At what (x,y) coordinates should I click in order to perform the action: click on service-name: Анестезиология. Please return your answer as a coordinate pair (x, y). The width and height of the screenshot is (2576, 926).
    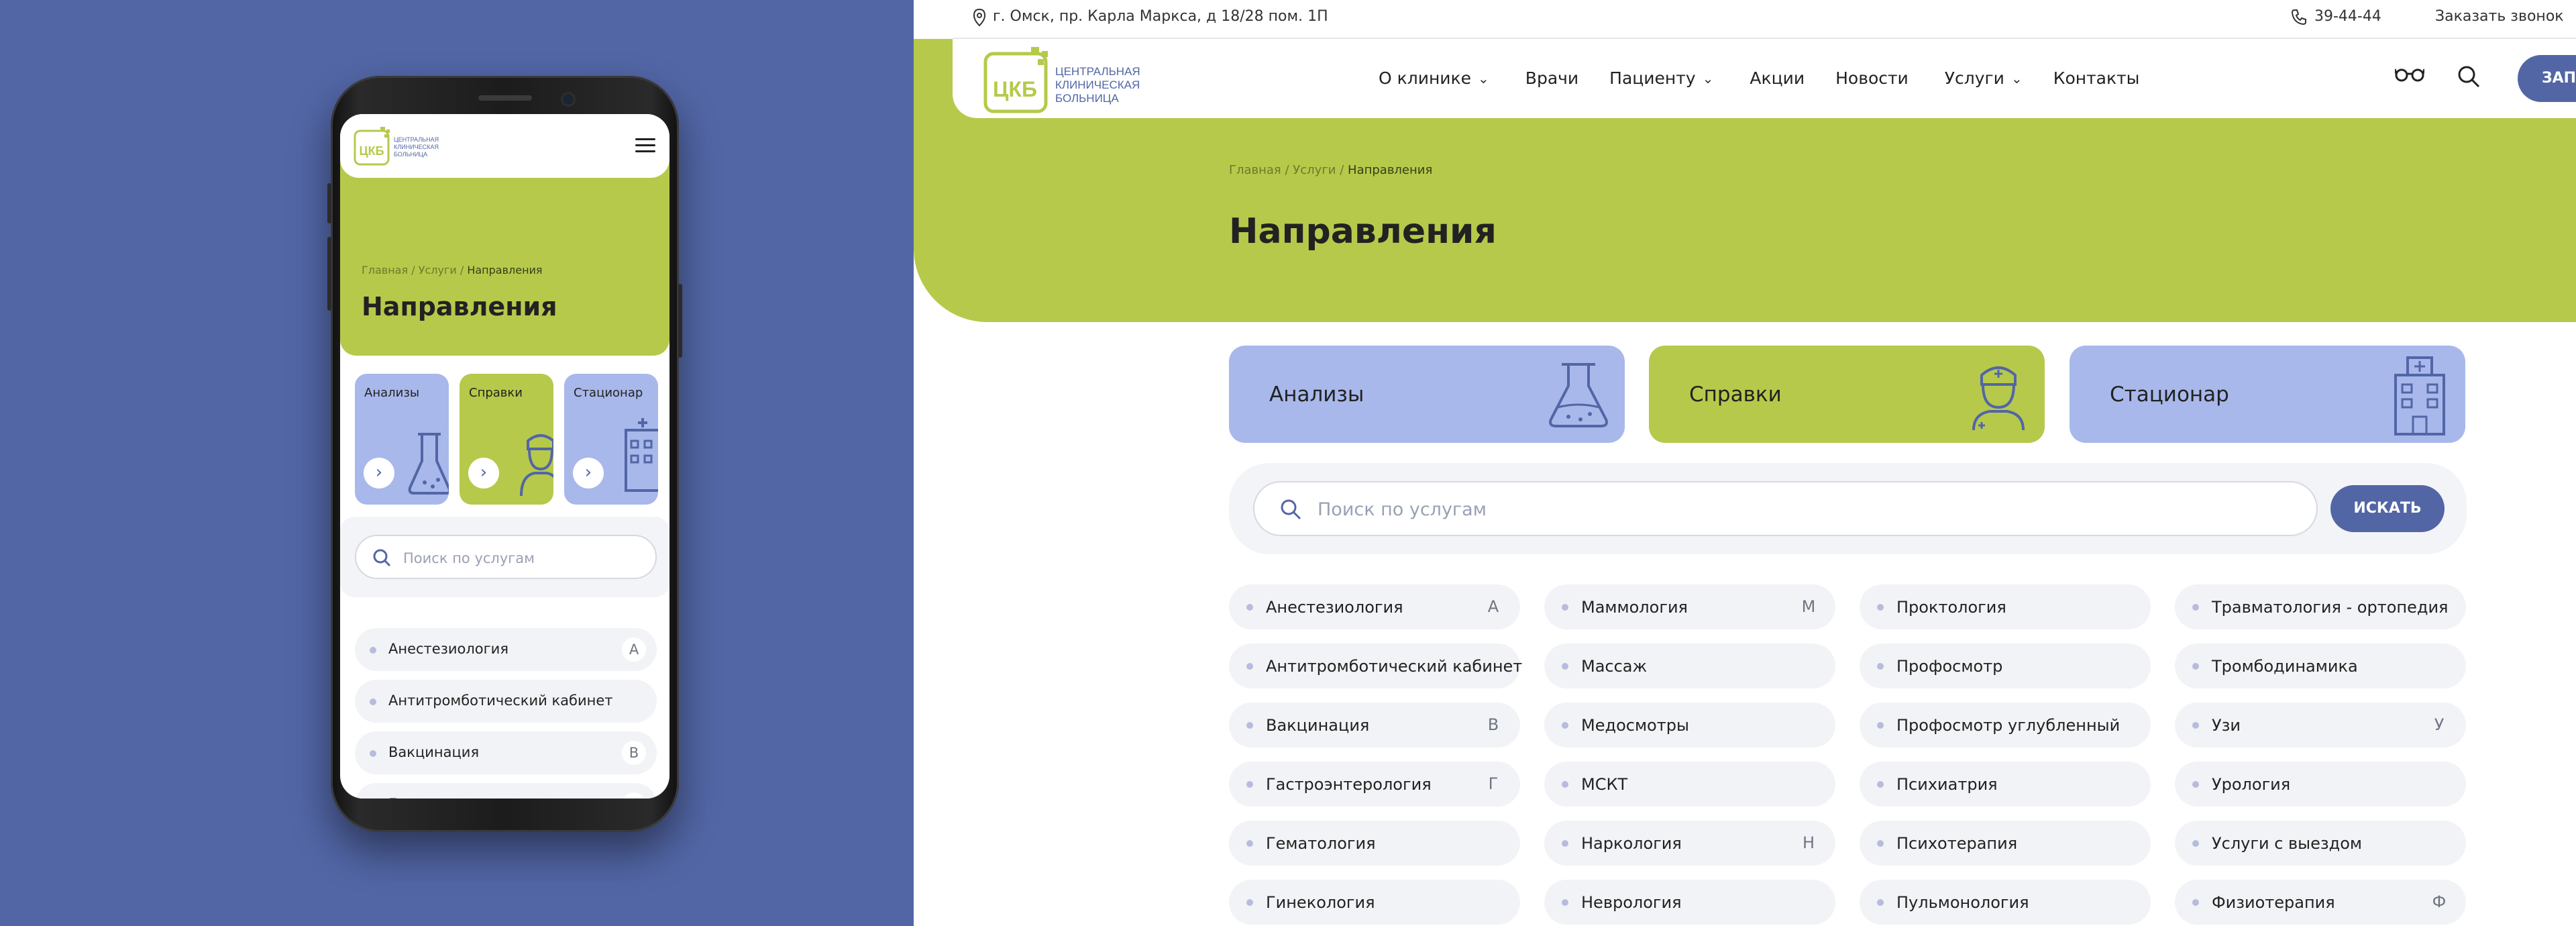
    Looking at the image, I should click on (448, 649).